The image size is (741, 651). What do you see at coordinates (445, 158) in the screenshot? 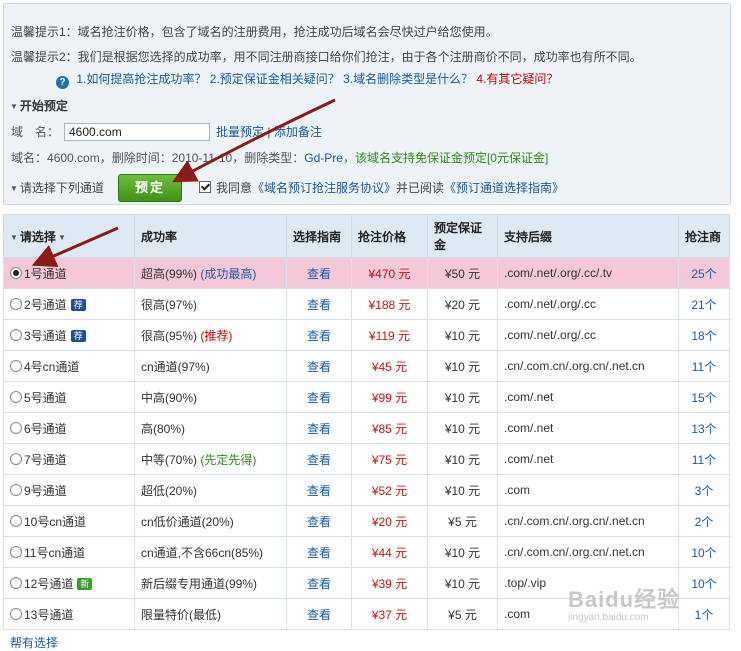
I see `info-free-deposit: ，该域名支持免保证金预定[0元保证金]` at bounding box center [445, 158].